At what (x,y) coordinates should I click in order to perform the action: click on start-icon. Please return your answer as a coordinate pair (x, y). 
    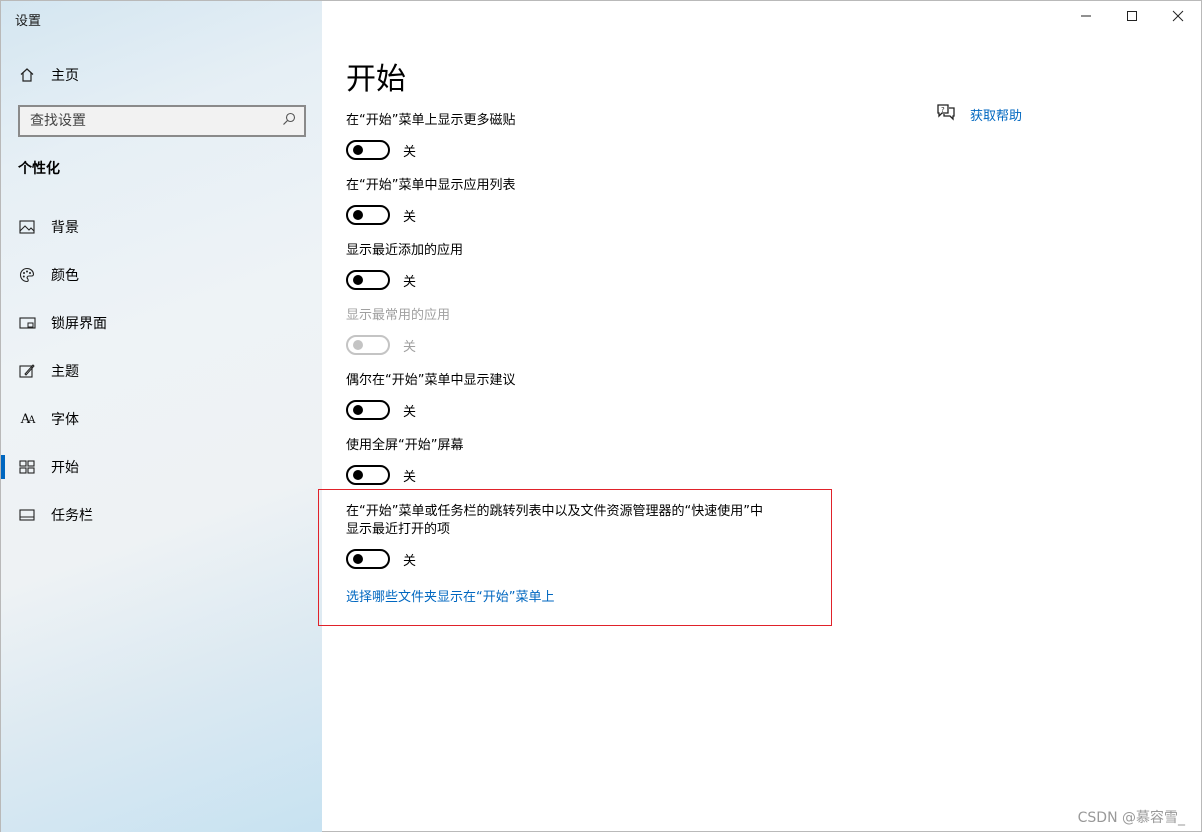
    Looking at the image, I should click on (27, 467).